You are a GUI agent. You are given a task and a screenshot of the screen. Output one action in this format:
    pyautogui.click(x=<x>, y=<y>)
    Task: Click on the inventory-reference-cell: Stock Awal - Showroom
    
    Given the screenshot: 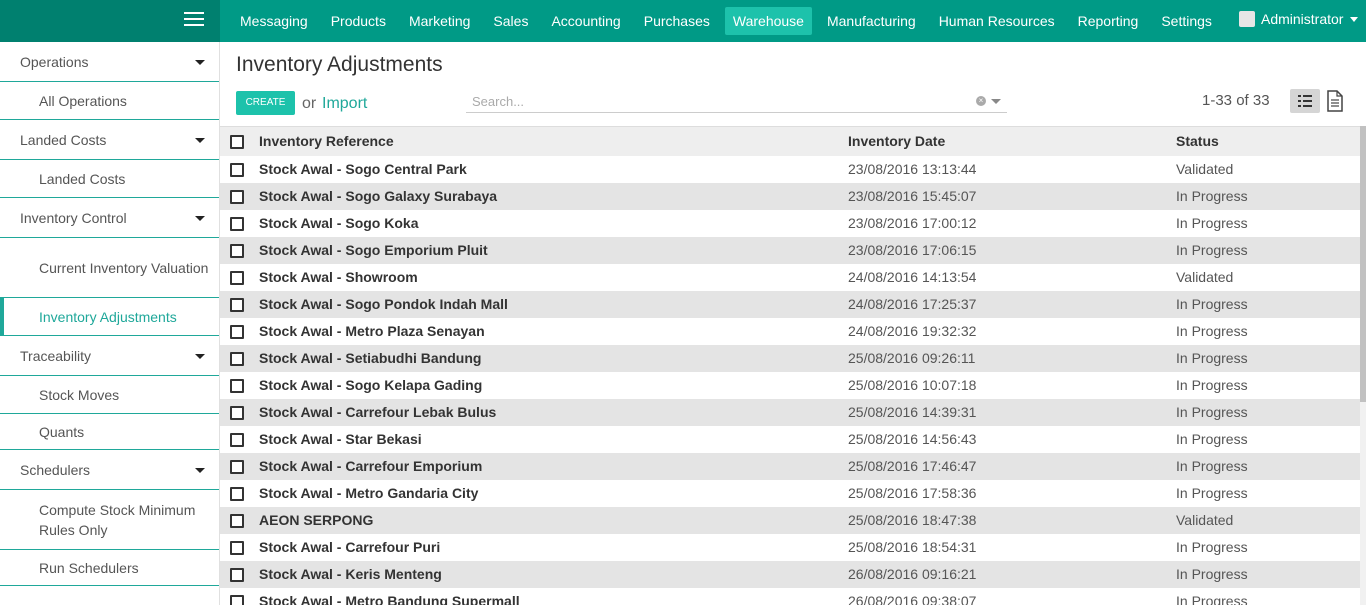 What is the action you would take?
    pyautogui.click(x=338, y=277)
    